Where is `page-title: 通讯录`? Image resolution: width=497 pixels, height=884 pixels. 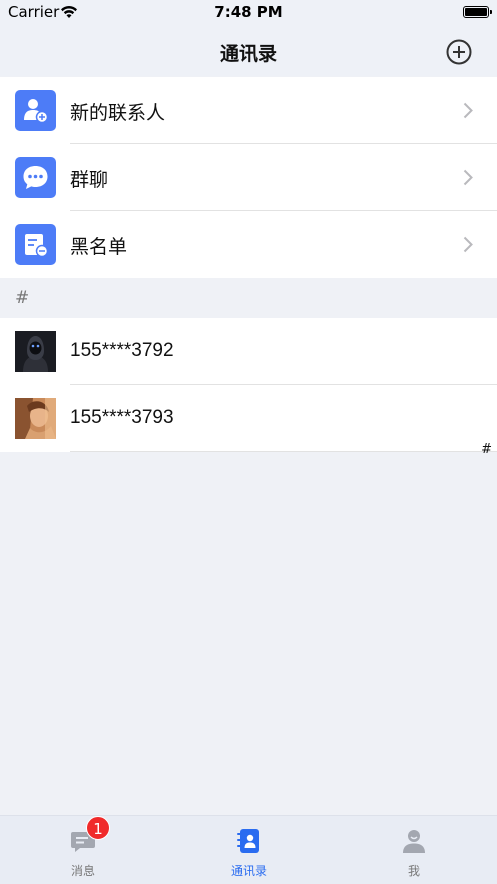
page-title: 通讯录 is located at coordinates (248, 54).